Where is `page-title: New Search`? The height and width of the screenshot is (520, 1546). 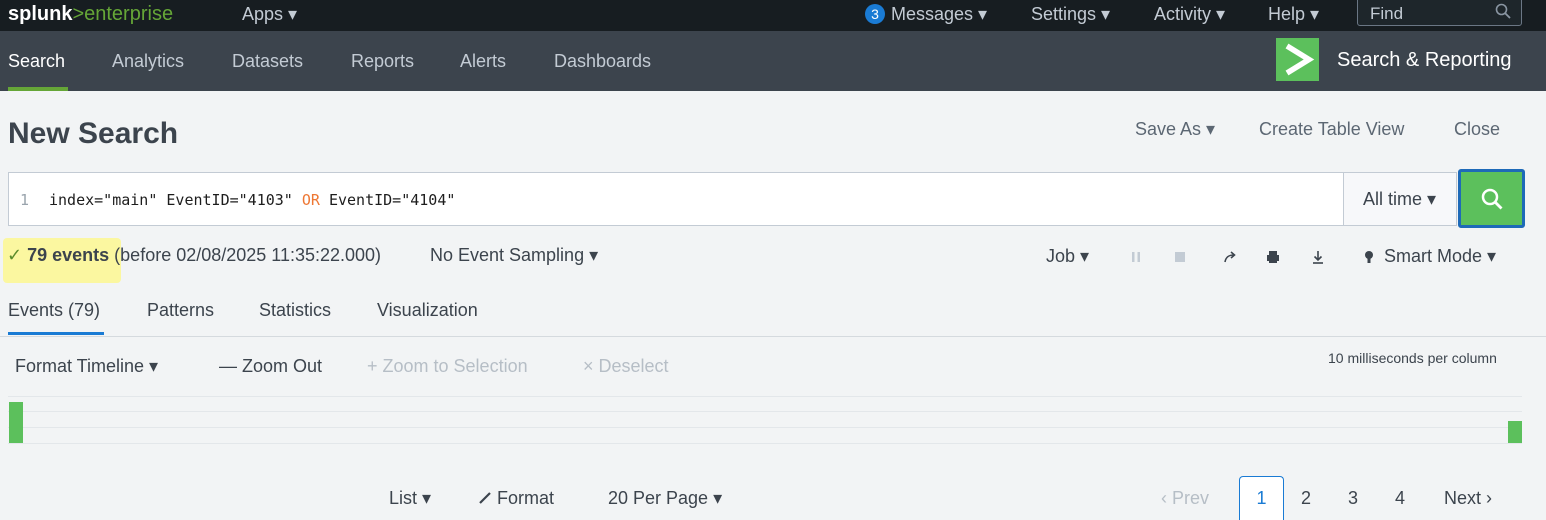 page-title: New Search is located at coordinates (93, 133).